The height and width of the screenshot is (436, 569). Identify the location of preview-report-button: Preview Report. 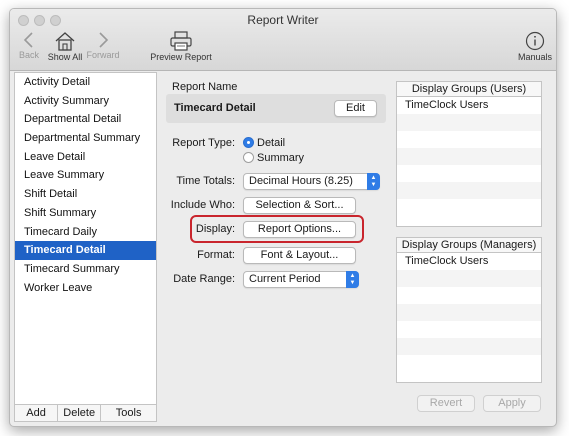
(181, 46).